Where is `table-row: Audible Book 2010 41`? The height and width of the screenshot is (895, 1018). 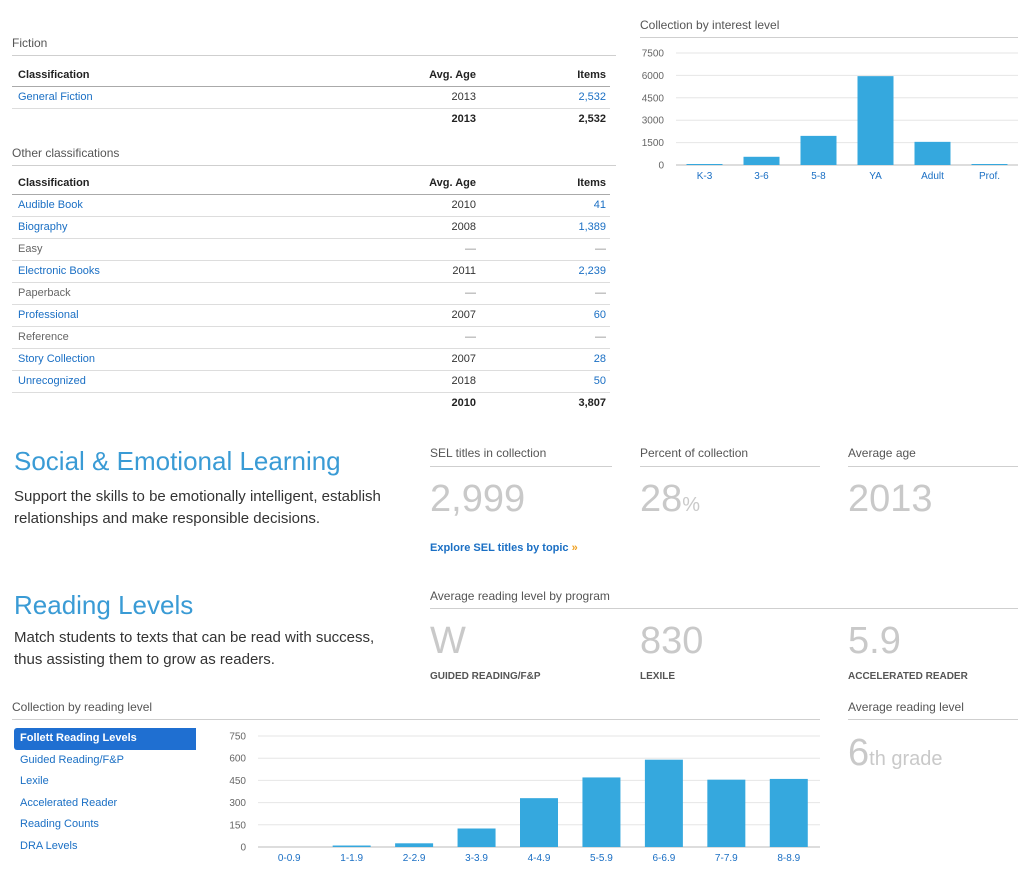 table-row: Audible Book 2010 41 is located at coordinates (311, 205).